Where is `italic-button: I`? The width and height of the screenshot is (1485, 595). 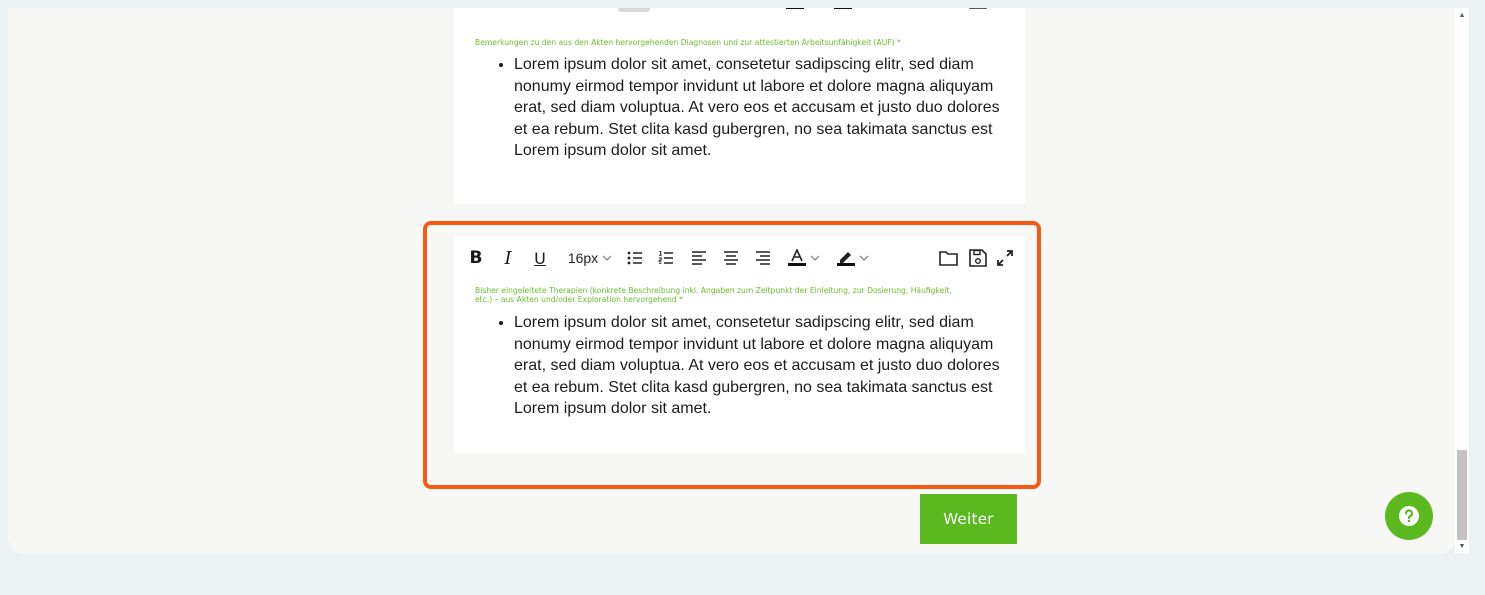 italic-button: I is located at coordinates (508, 258).